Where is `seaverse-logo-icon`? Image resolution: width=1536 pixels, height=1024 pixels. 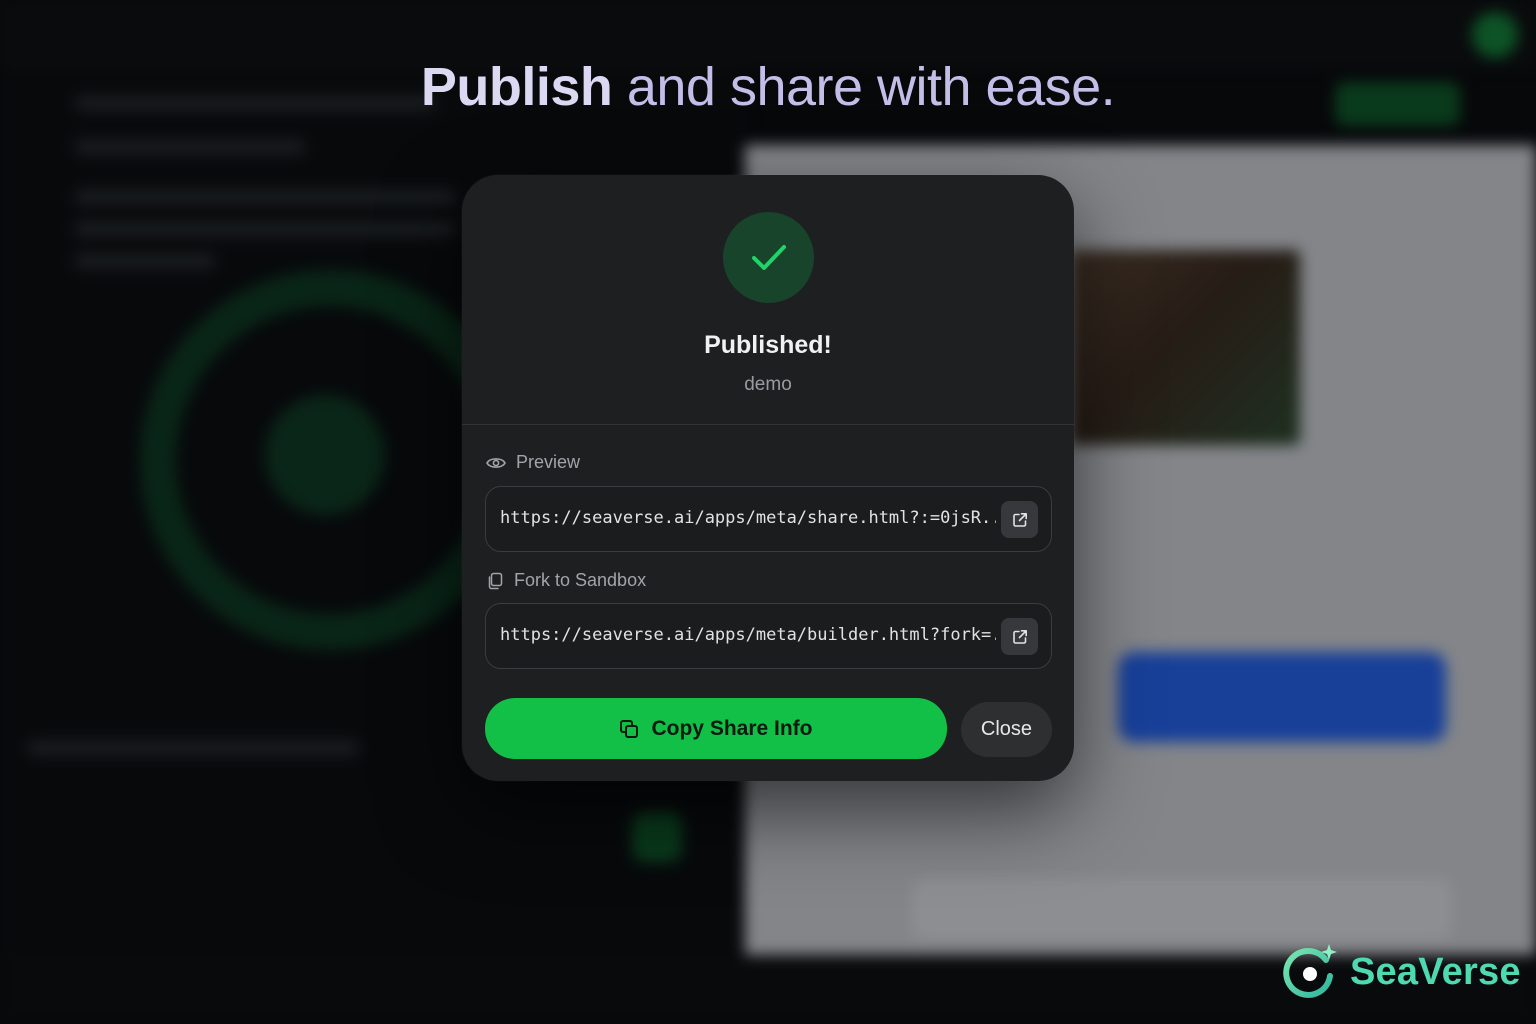 seaverse-logo-icon is located at coordinates (1310, 971).